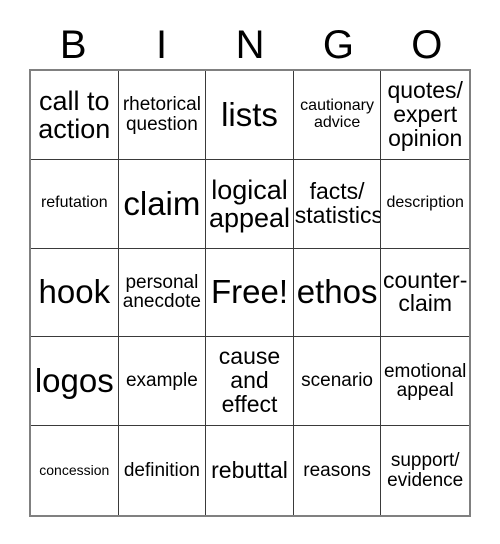 This screenshot has width=500, height=544. I want to click on bingo-cell-g4: scenario, so click(337, 382).